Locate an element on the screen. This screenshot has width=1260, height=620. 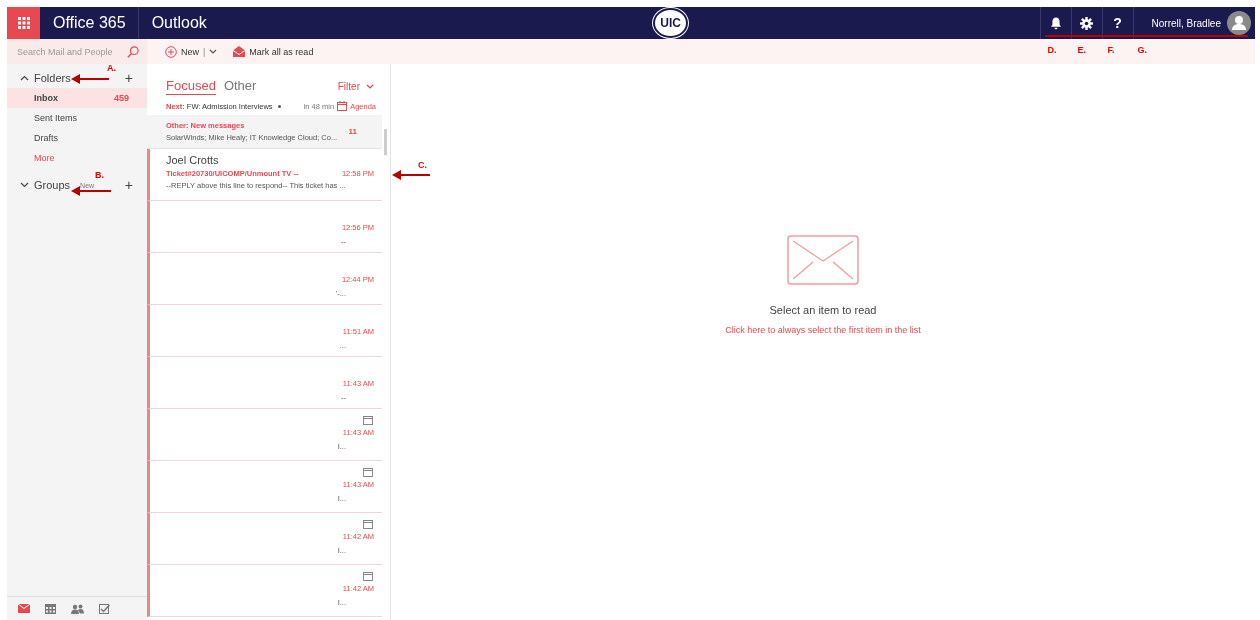
logo: UIC is located at coordinates (670, 23).